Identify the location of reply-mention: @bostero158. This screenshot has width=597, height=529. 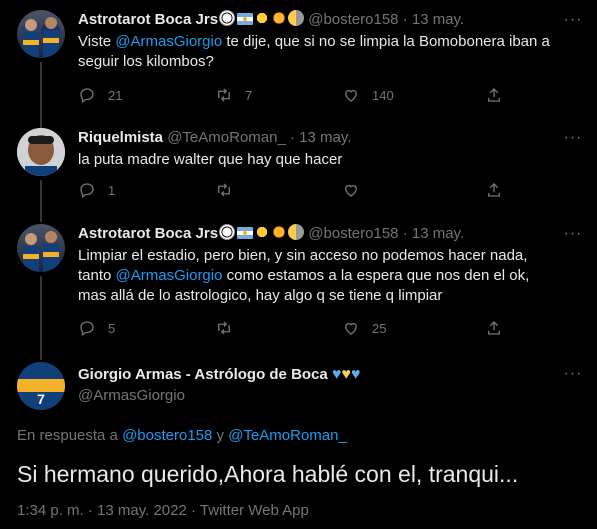
(167, 435).